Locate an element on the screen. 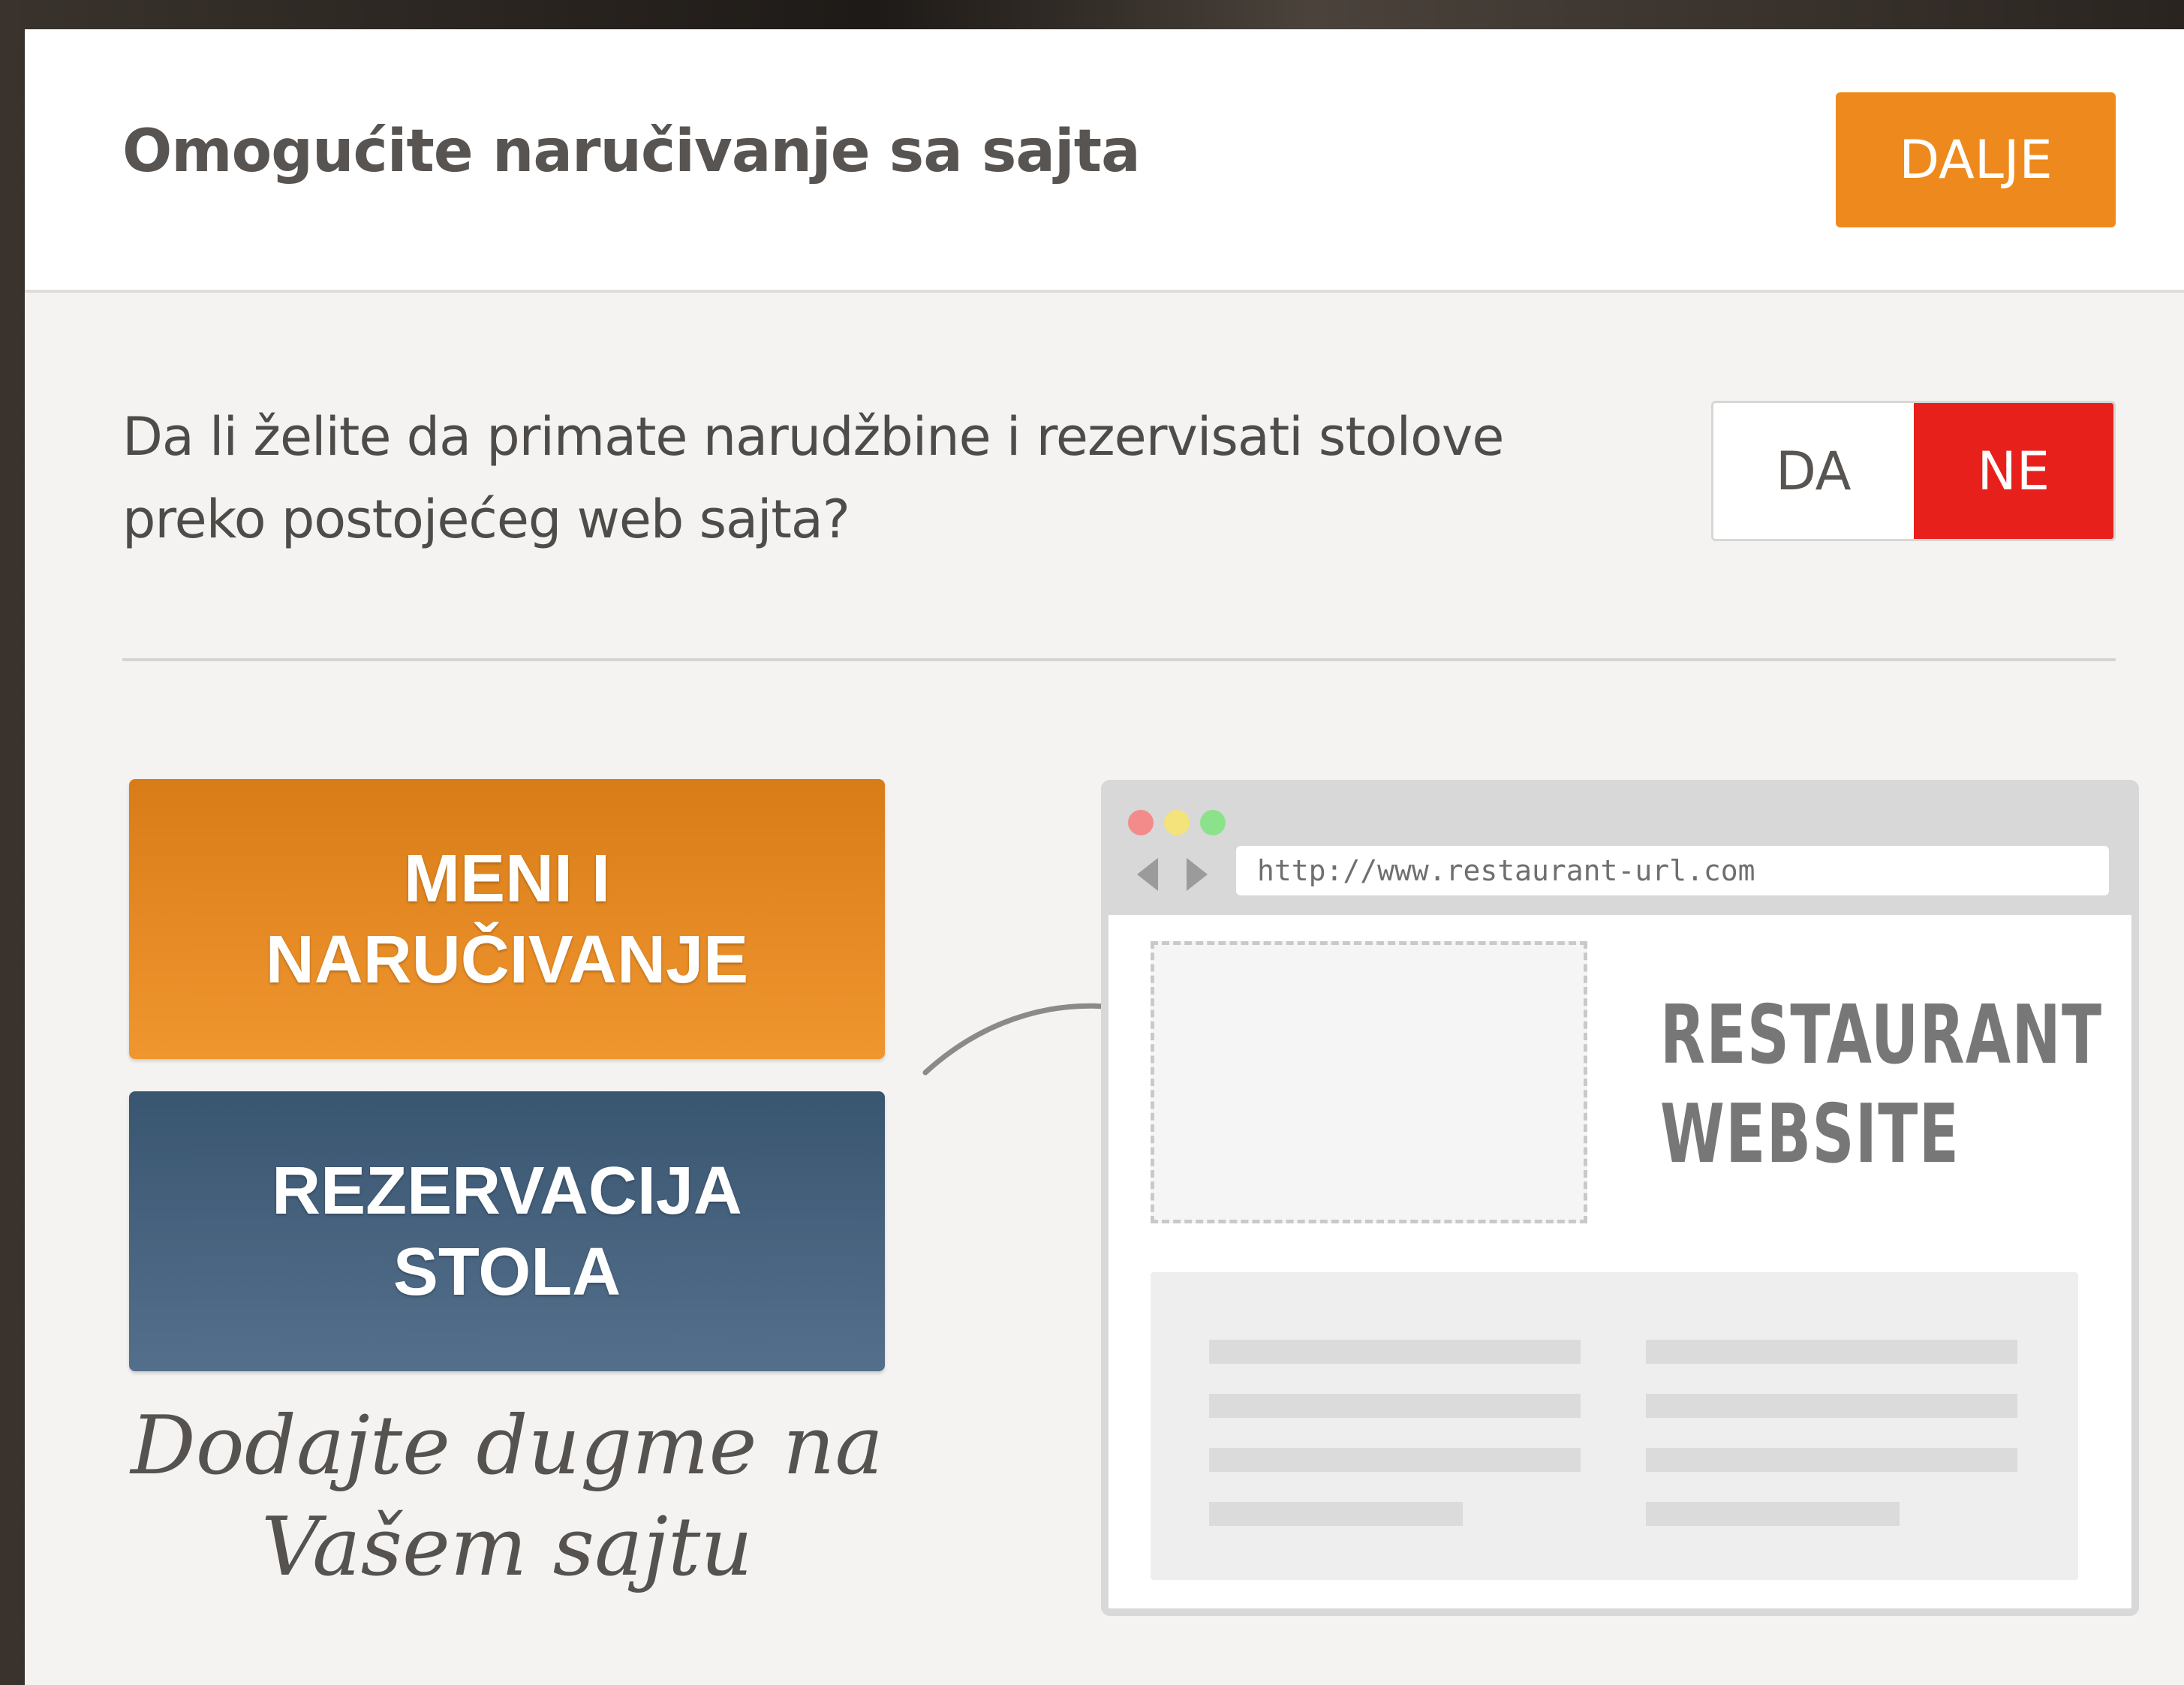 The image size is (2184, 1685). modal-title: Omogućite naručivanje sa sajta is located at coordinates (631, 151).